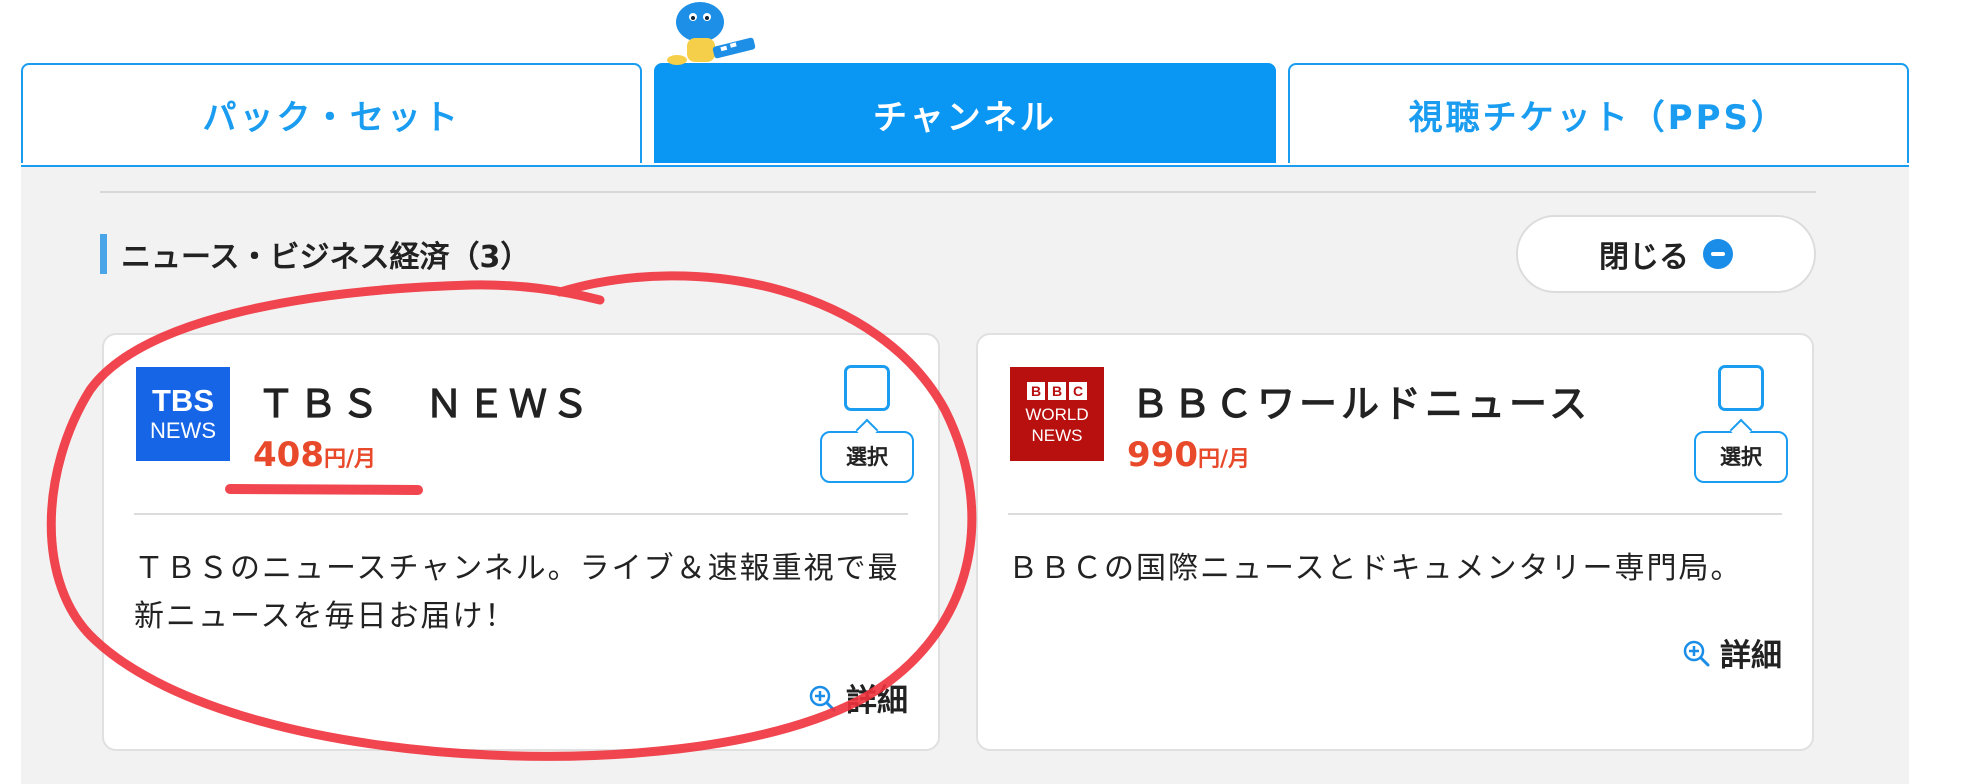 The image size is (1964, 784). Describe the element at coordinates (1375, 568) in the screenshot. I see `channel-description: ＢＢＣの国際ニュースとドキュメンタリー専門局。` at that location.